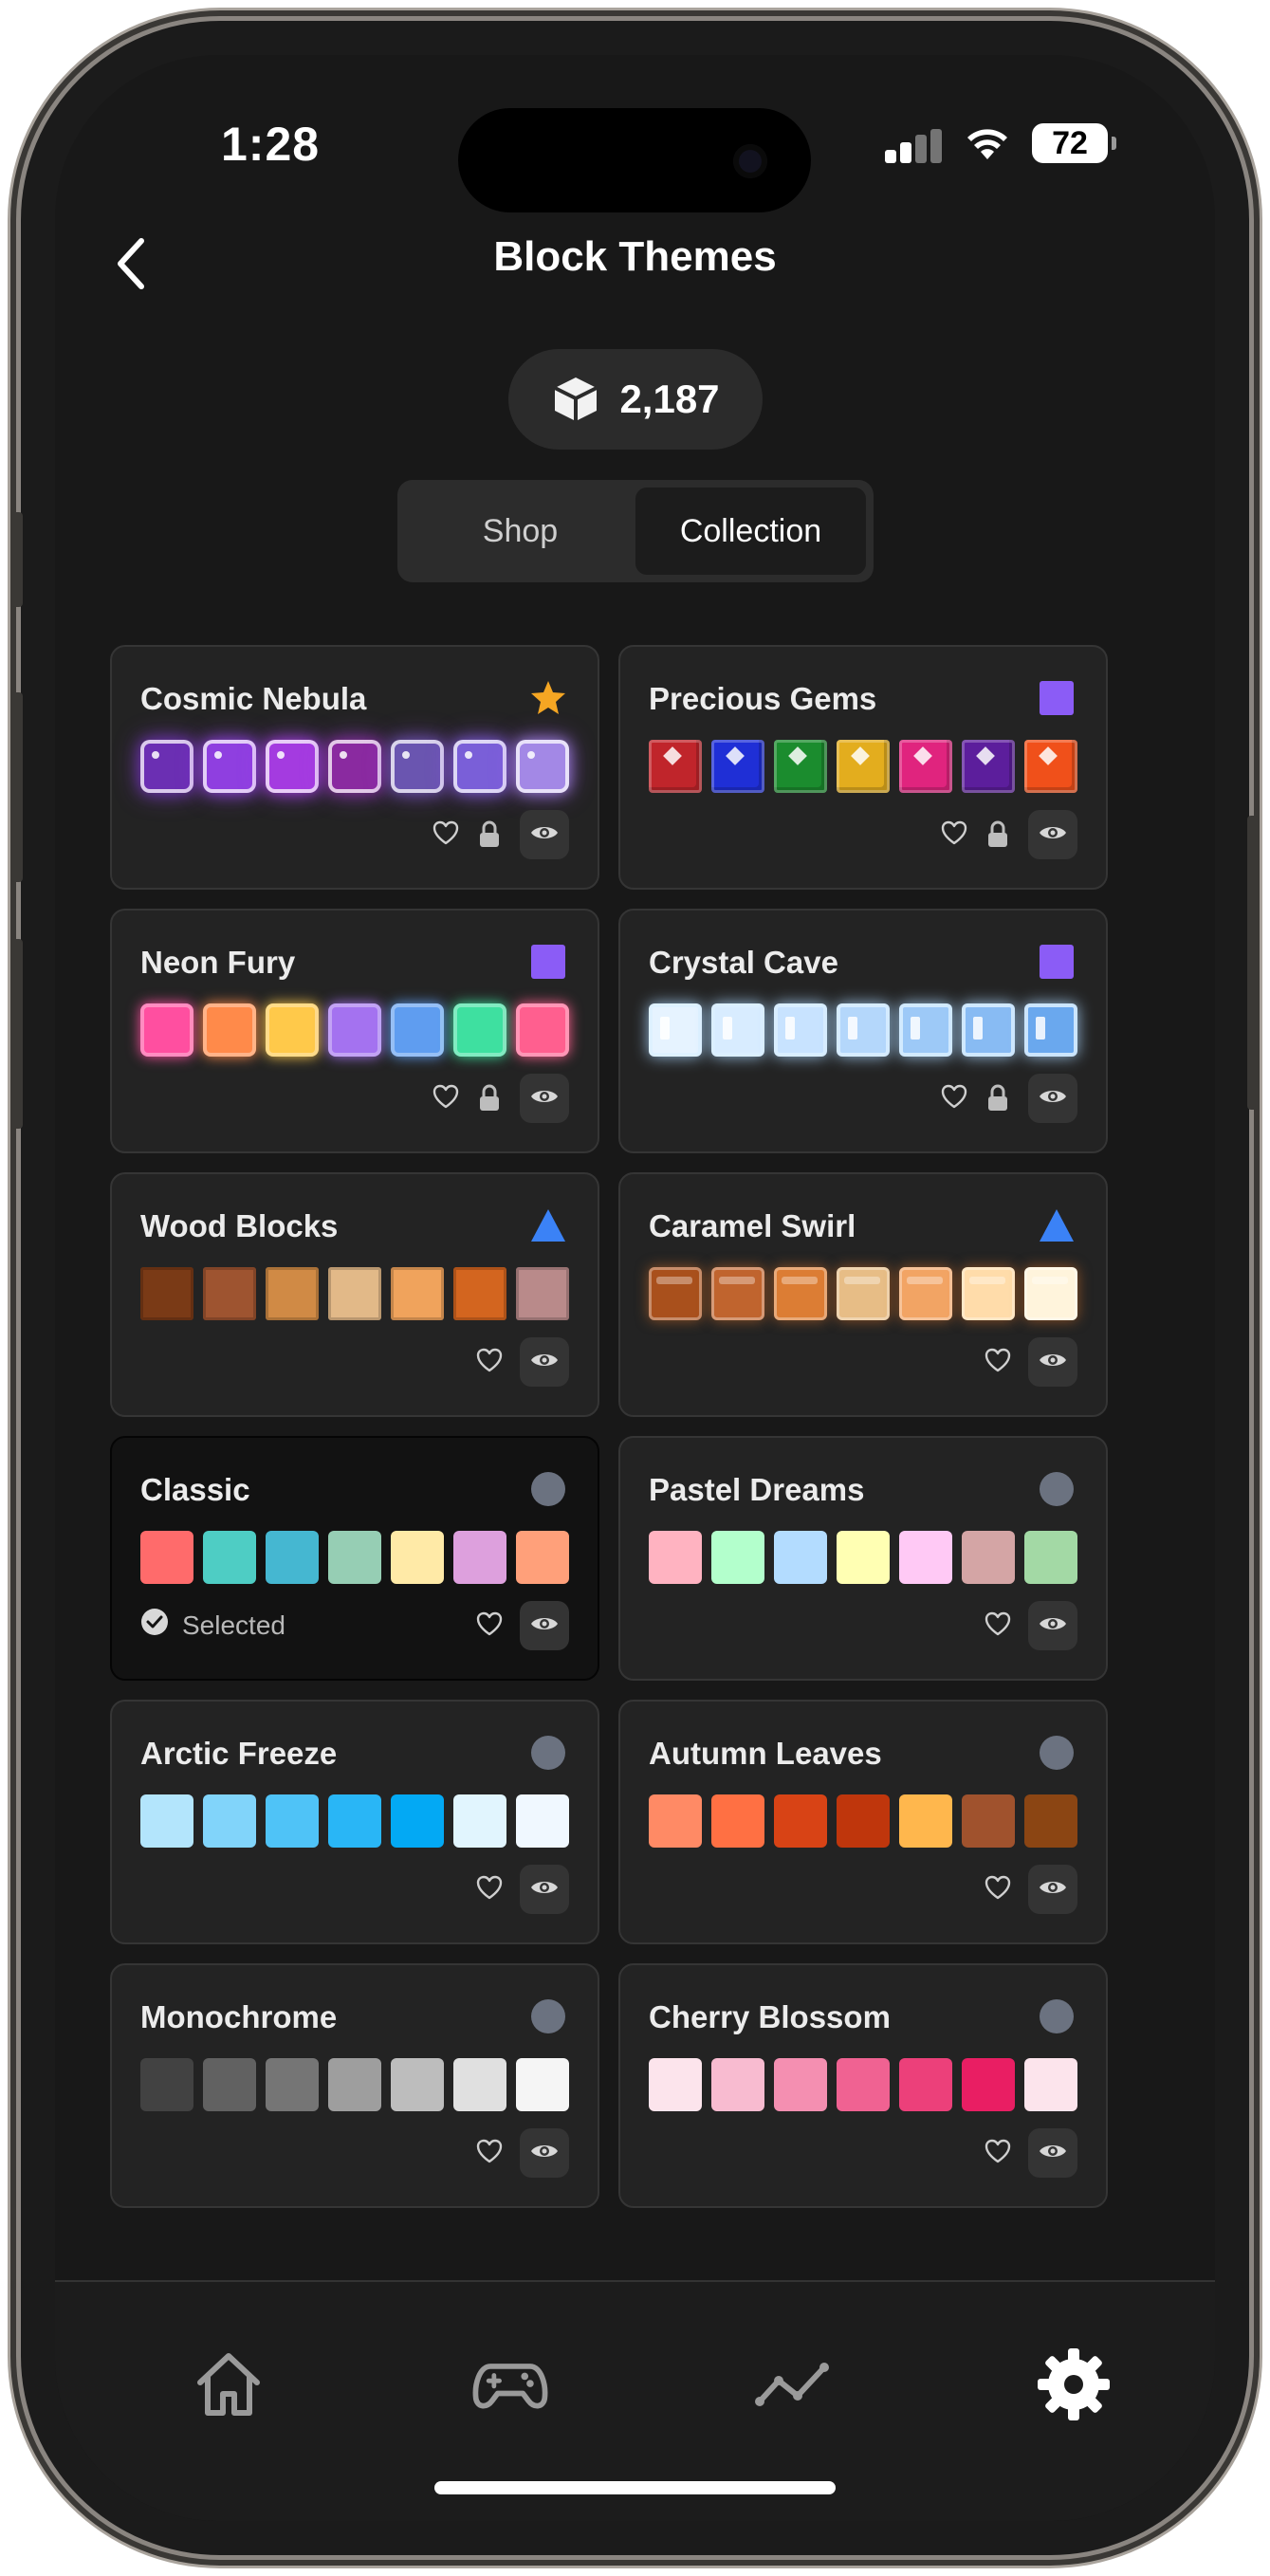 The image size is (1270, 2576). What do you see at coordinates (863, 2085) in the screenshot?
I see `theme-card: Cherry Blossom` at bounding box center [863, 2085].